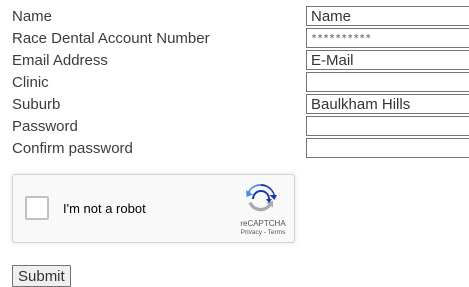  I want to click on email-field, so click(387, 60).